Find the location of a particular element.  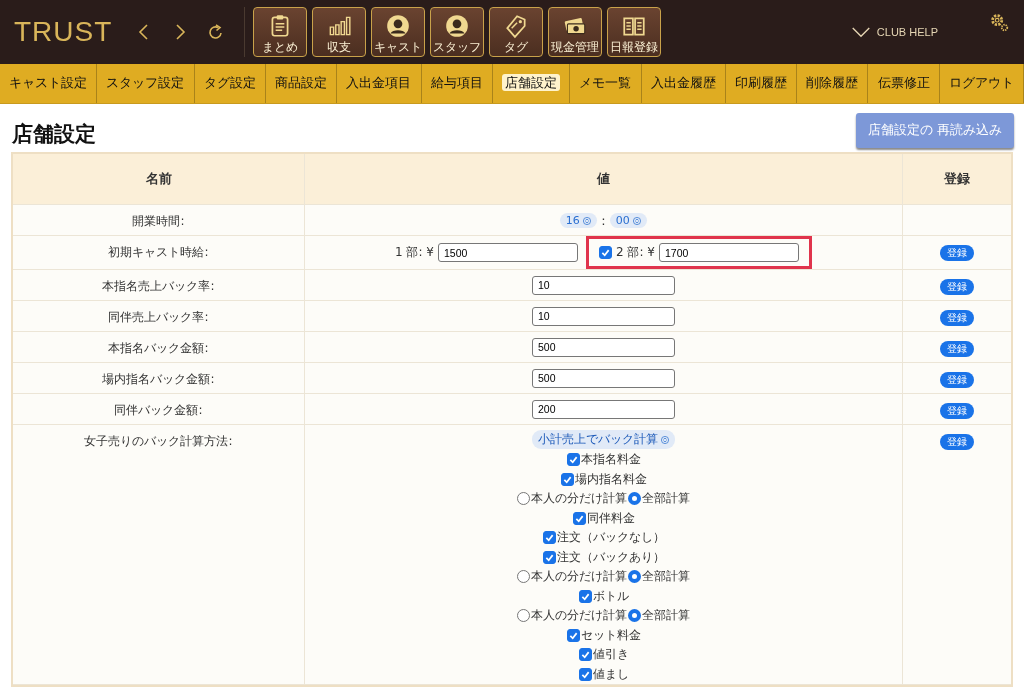

toolbar-button: 収支 is located at coordinates (339, 32).